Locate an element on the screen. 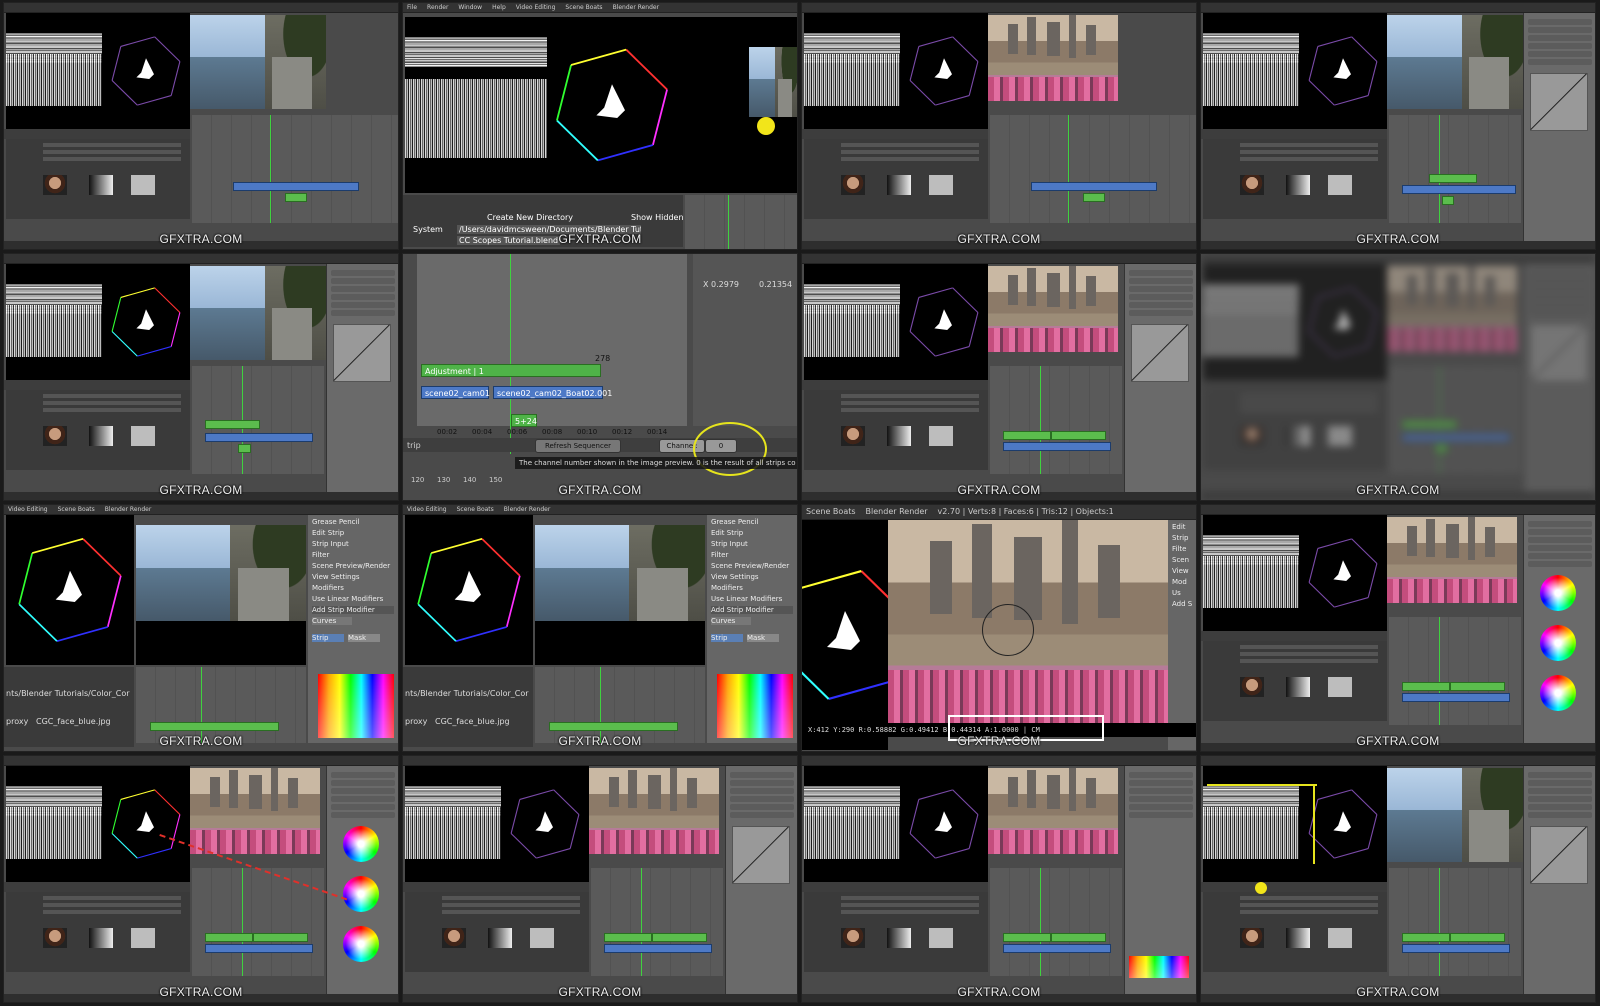 Image resolution: width=1600 pixels, height=1006 pixels. sidebar-panel-header: Filter is located at coordinates (355, 555).